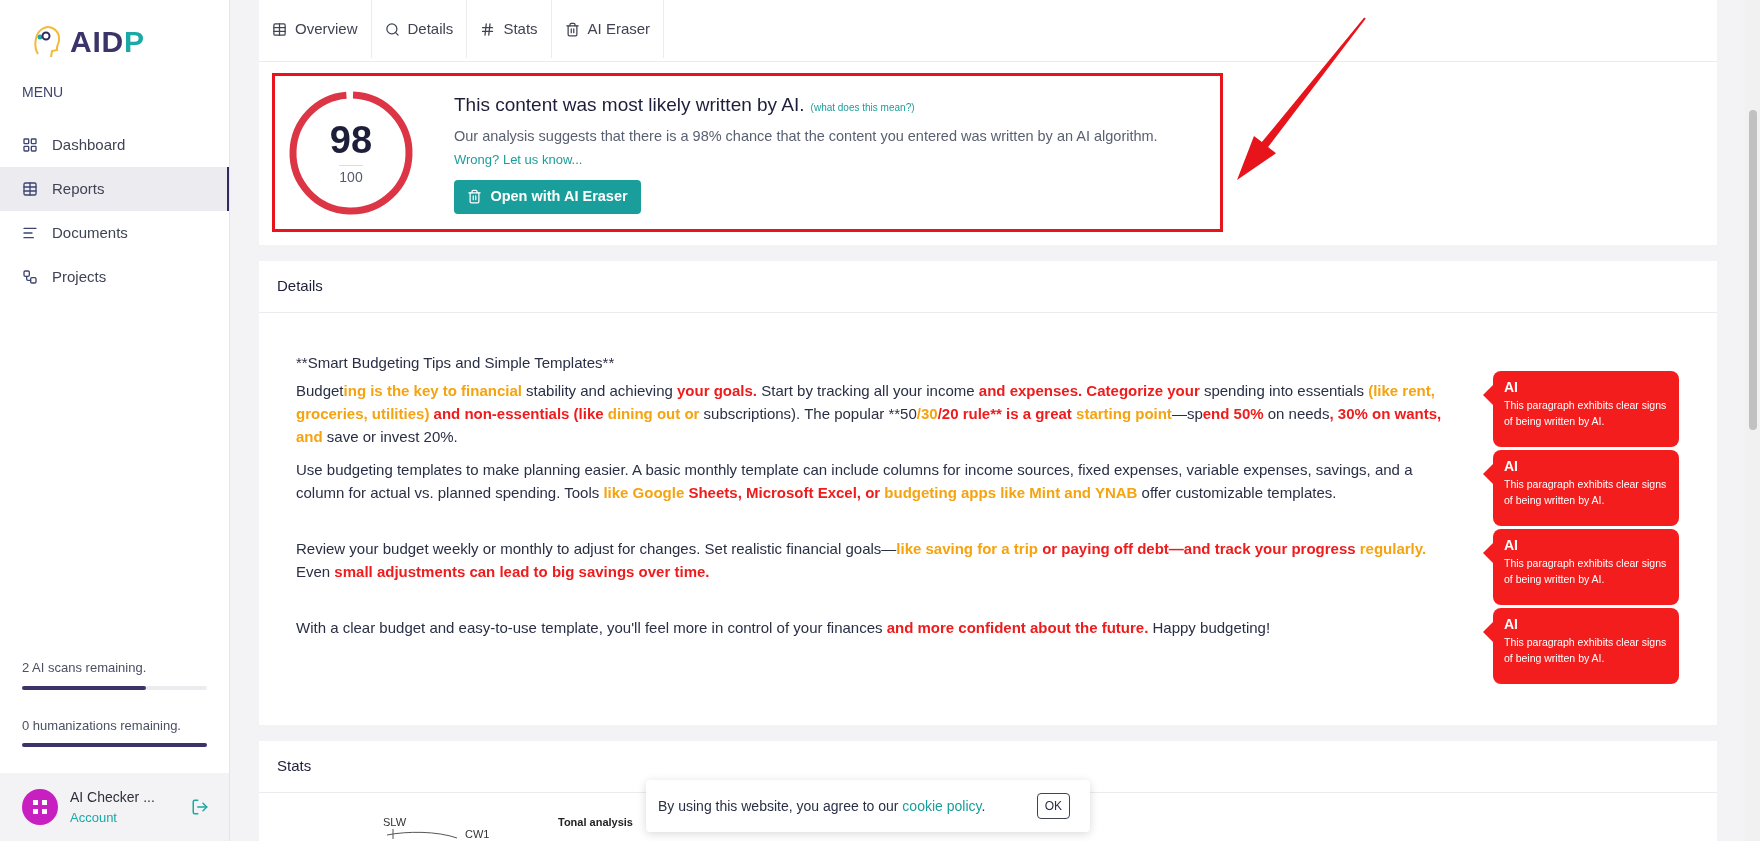 The image size is (1760, 841). I want to click on chart-title: Tonal analysis, so click(595, 822).